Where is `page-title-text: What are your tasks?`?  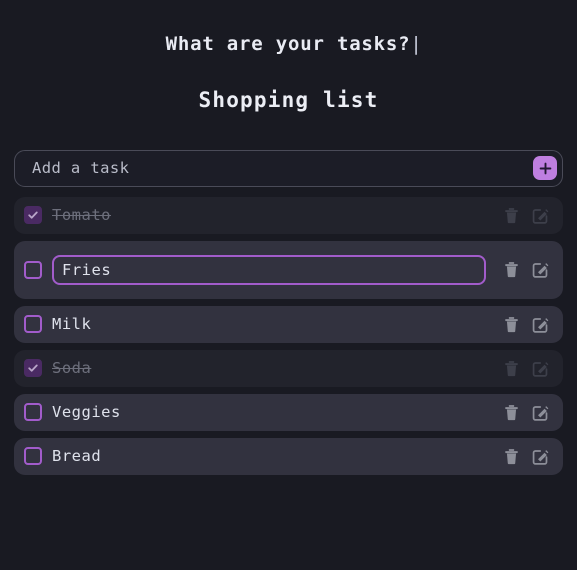
page-title-text: What are your tasks? is located at coordinates (288, 44).